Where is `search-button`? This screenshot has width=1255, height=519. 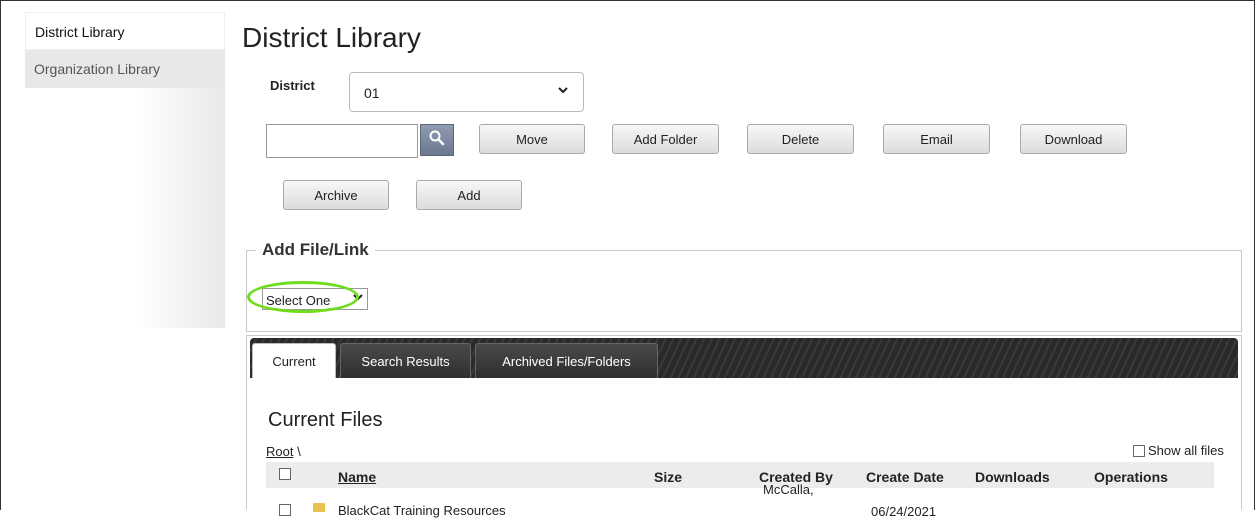
search-button is located at coordinates (437, 140).